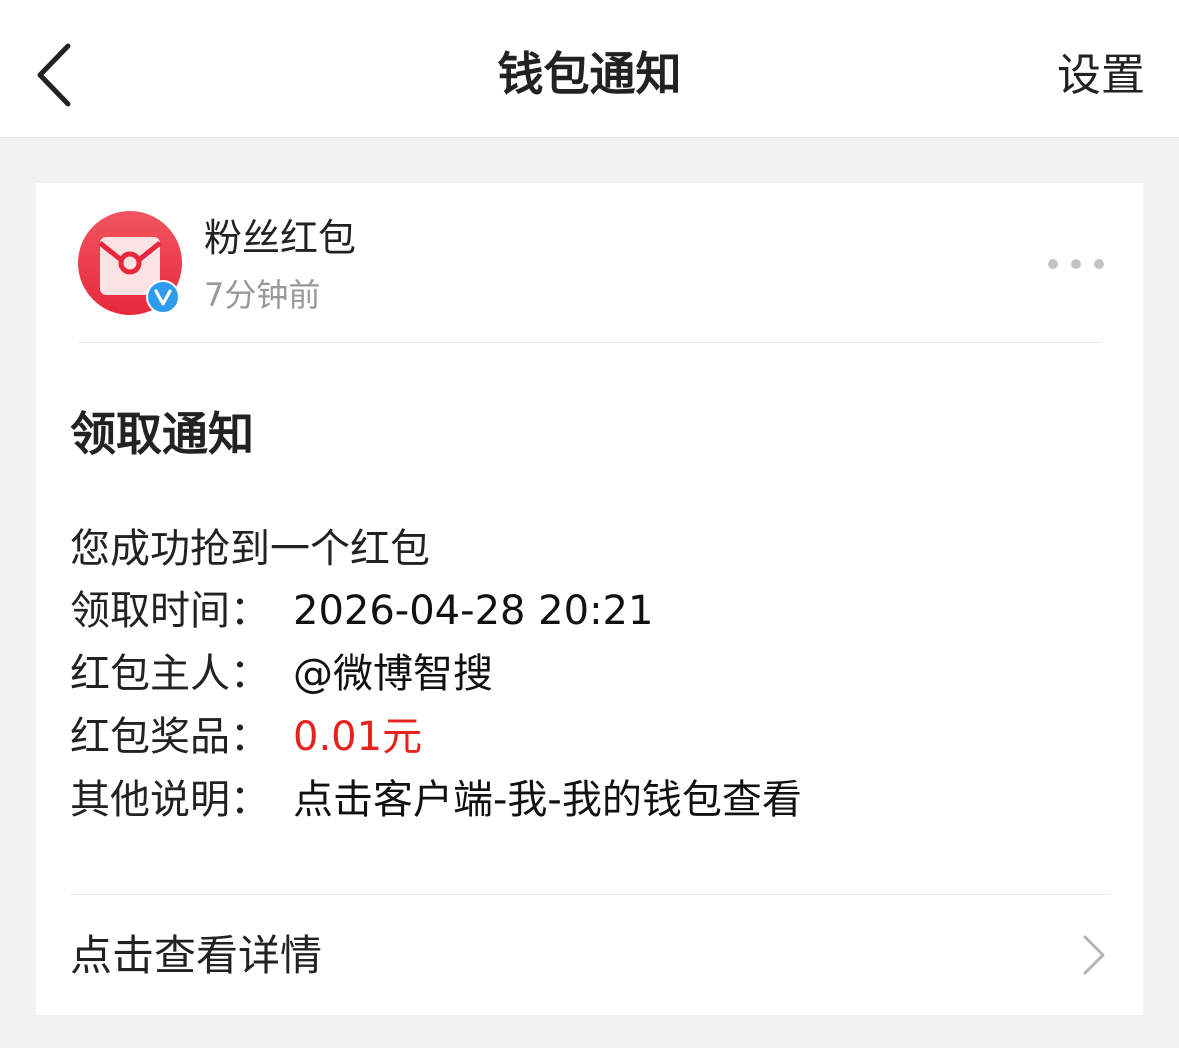  Describe the element at coordinates (1094, 955) in the screenshot. I see `chevron-right-icon` at that location.